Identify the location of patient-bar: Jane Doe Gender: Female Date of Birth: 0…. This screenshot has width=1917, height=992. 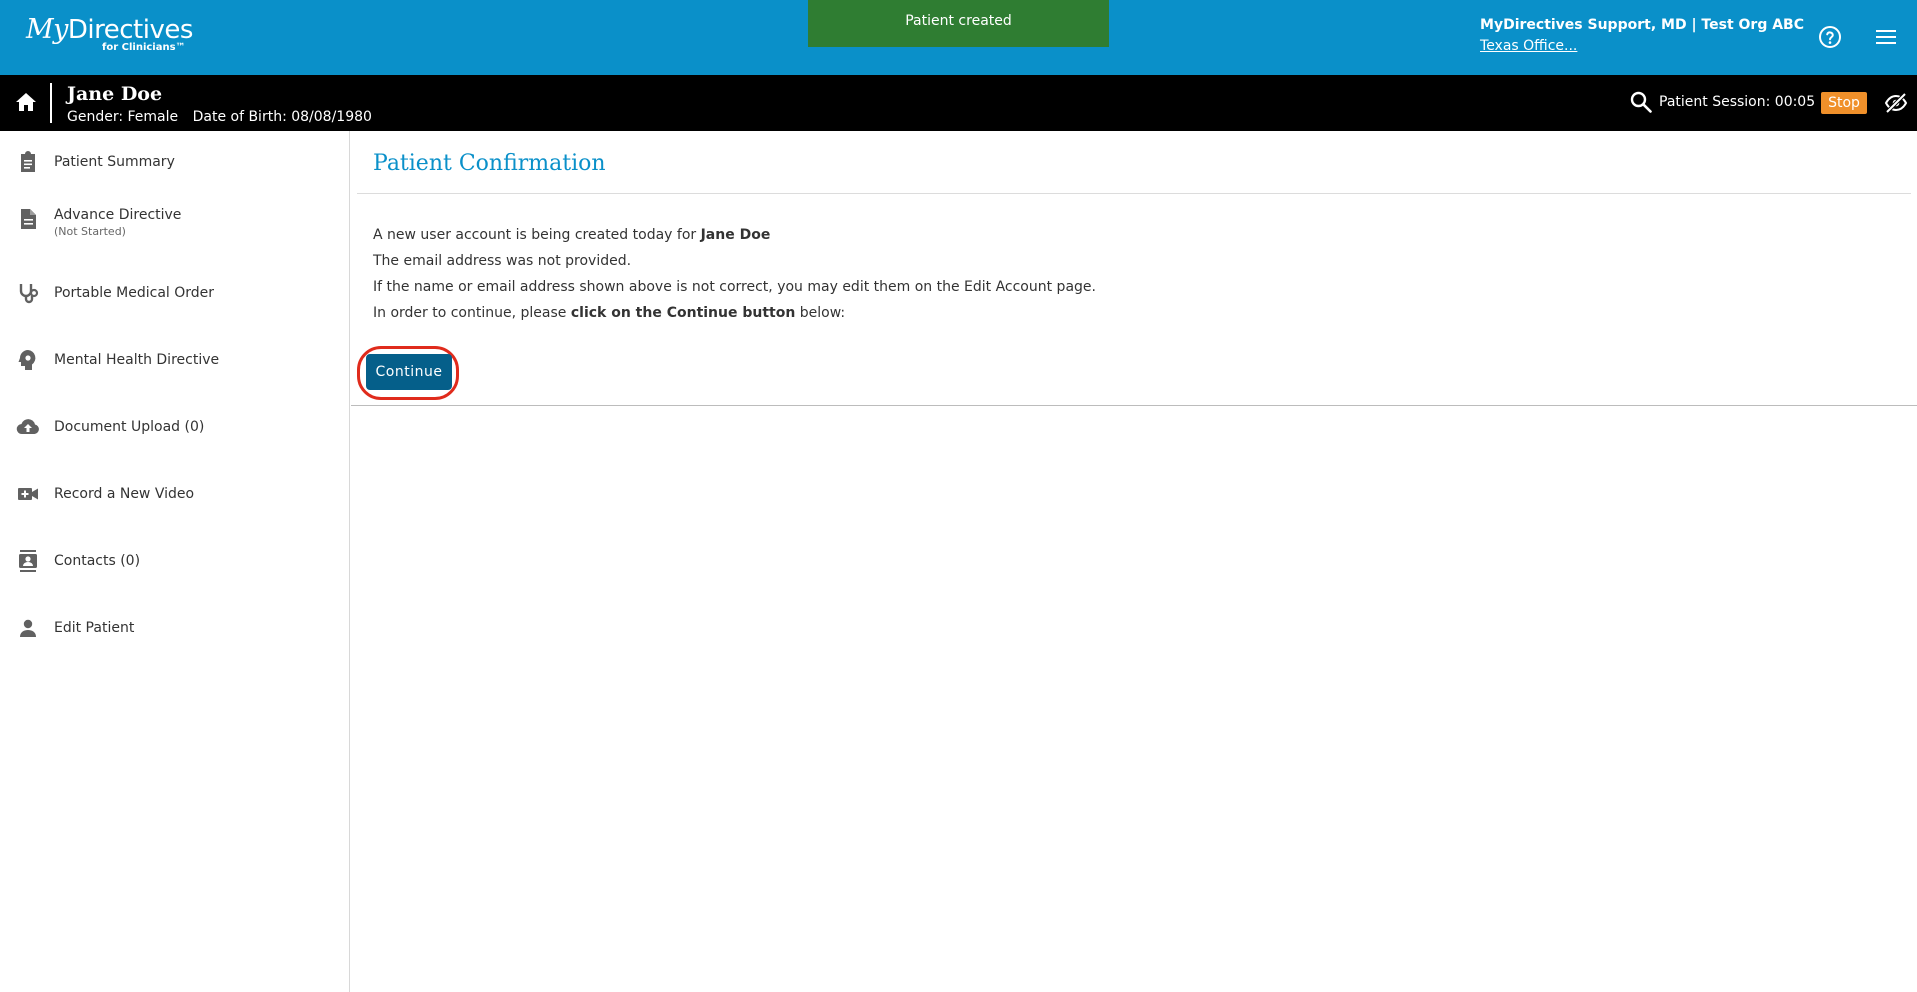
(958, 103).